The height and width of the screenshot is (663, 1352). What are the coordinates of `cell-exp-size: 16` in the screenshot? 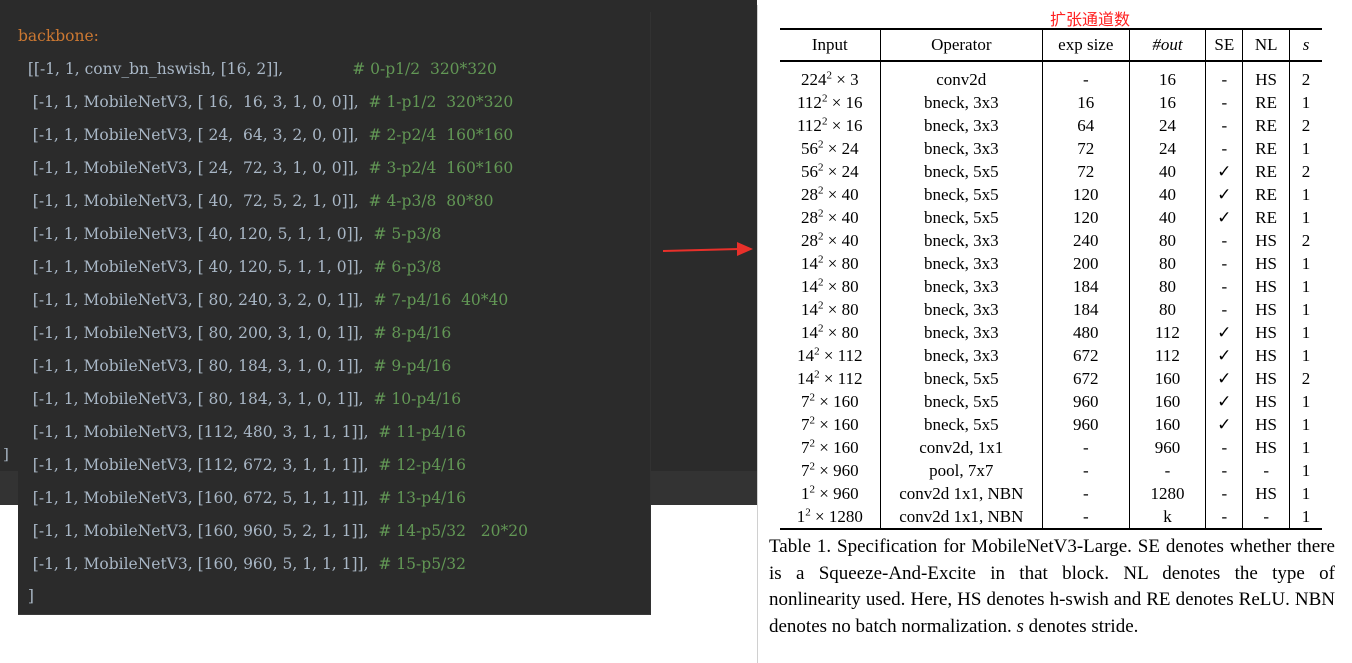 It's located at (1085, 102).